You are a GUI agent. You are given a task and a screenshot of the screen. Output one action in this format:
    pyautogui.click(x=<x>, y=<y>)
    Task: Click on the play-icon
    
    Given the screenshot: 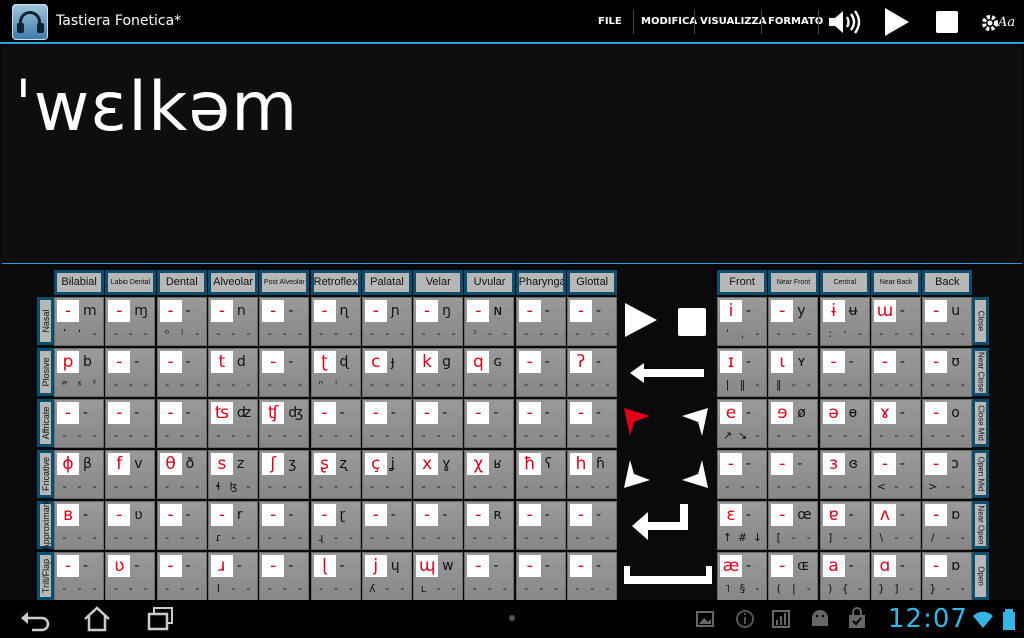 What is the action you would take?
    pyautogui.click(x=896, y=22)
    